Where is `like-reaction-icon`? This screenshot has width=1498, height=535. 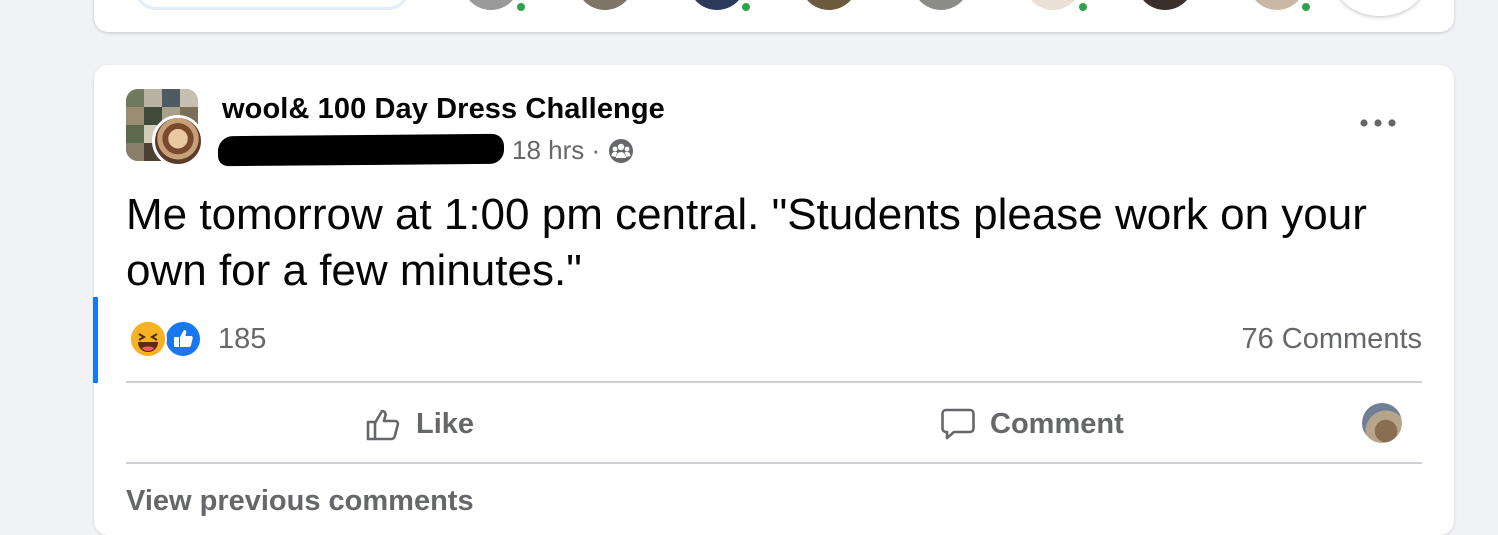 like-reaction-icon is located at coordinates (183, 339).